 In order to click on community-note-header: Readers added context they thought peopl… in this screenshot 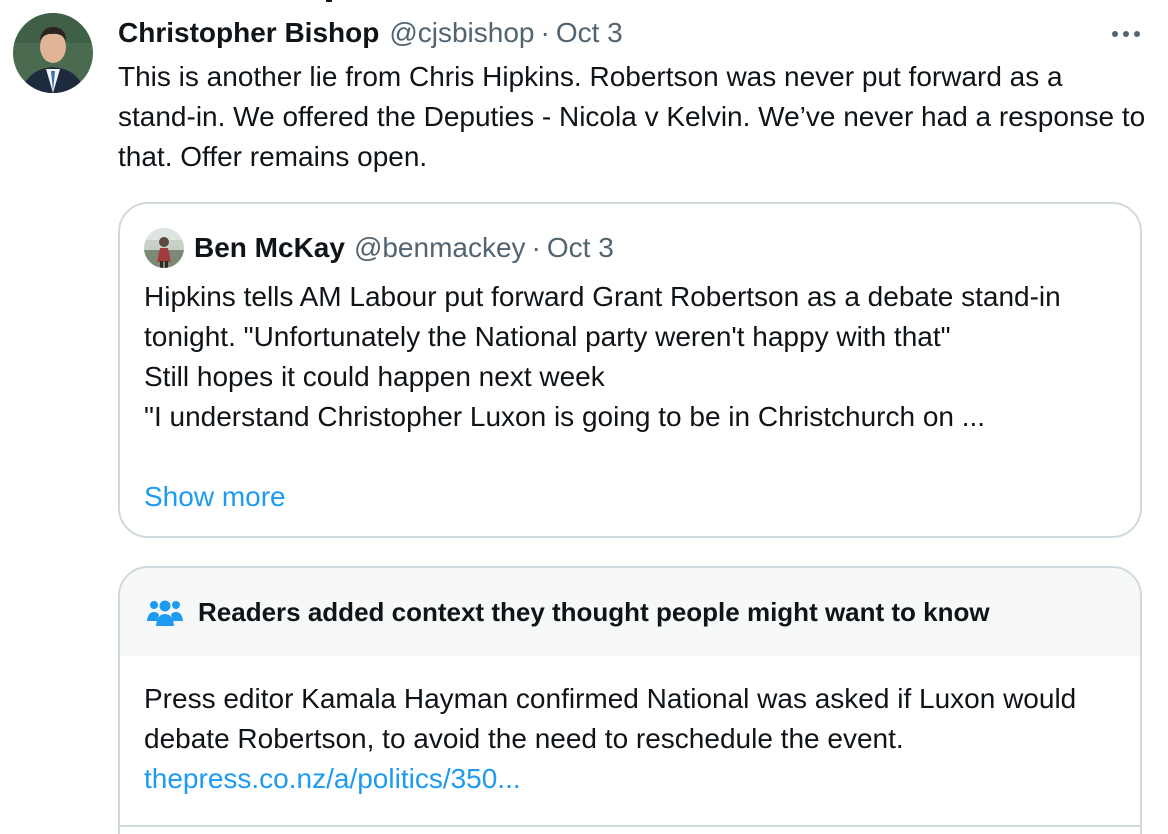, I will do `click(630, 612)`.